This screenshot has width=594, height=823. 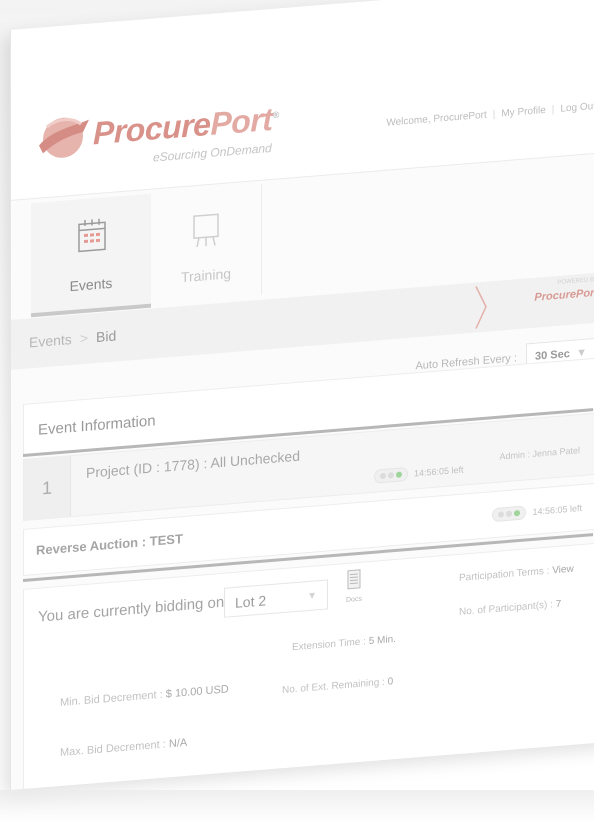 What do you see at coordinates (312, 596) in the screenshot?
I see `chevron-down-icon: ▼` at bounding box center [312, 596].